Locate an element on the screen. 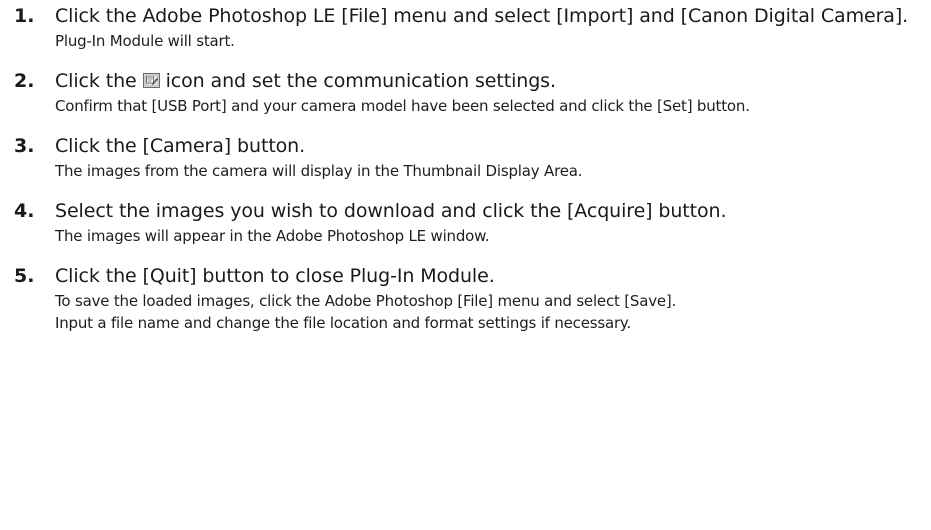 The height and width of the screenshot is (530, 931). step-number: 4. is located at coordinates (24, 211).